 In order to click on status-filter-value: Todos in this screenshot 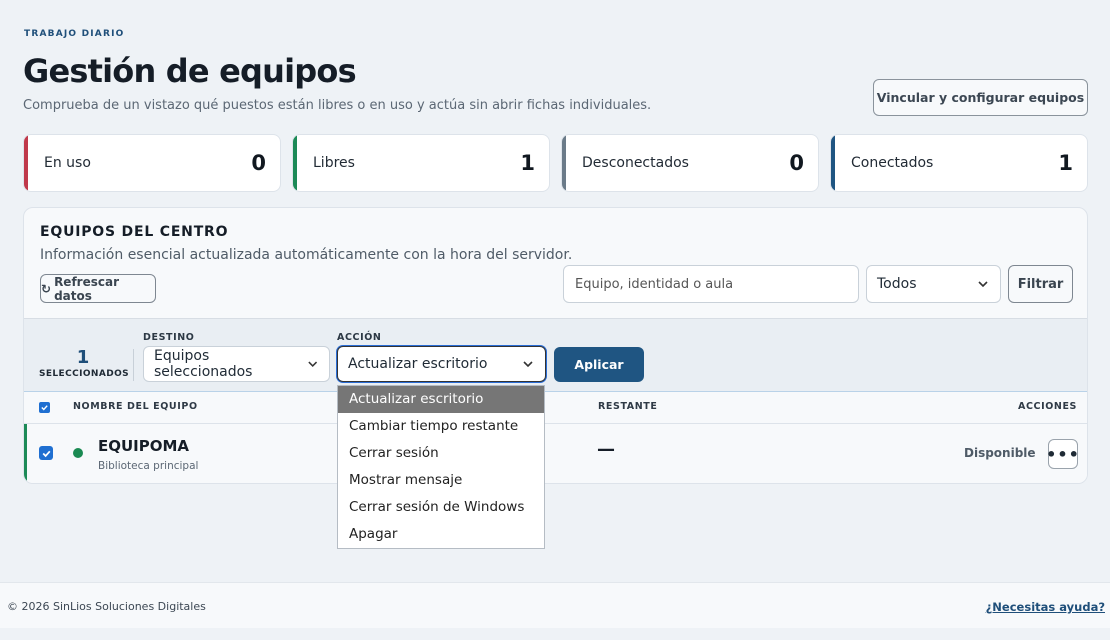, I will do `click(897, 284)`.